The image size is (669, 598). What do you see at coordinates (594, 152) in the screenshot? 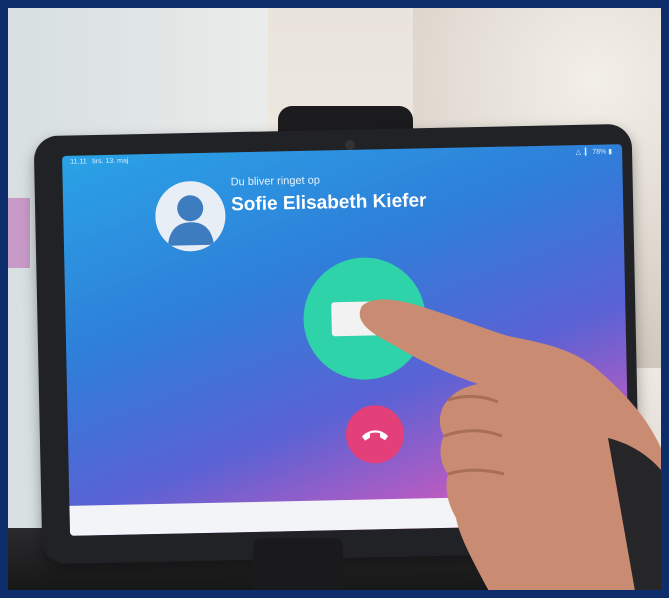
I see `status-icons: △ .▎ 78% ▮` at bounding box center [594, 152].